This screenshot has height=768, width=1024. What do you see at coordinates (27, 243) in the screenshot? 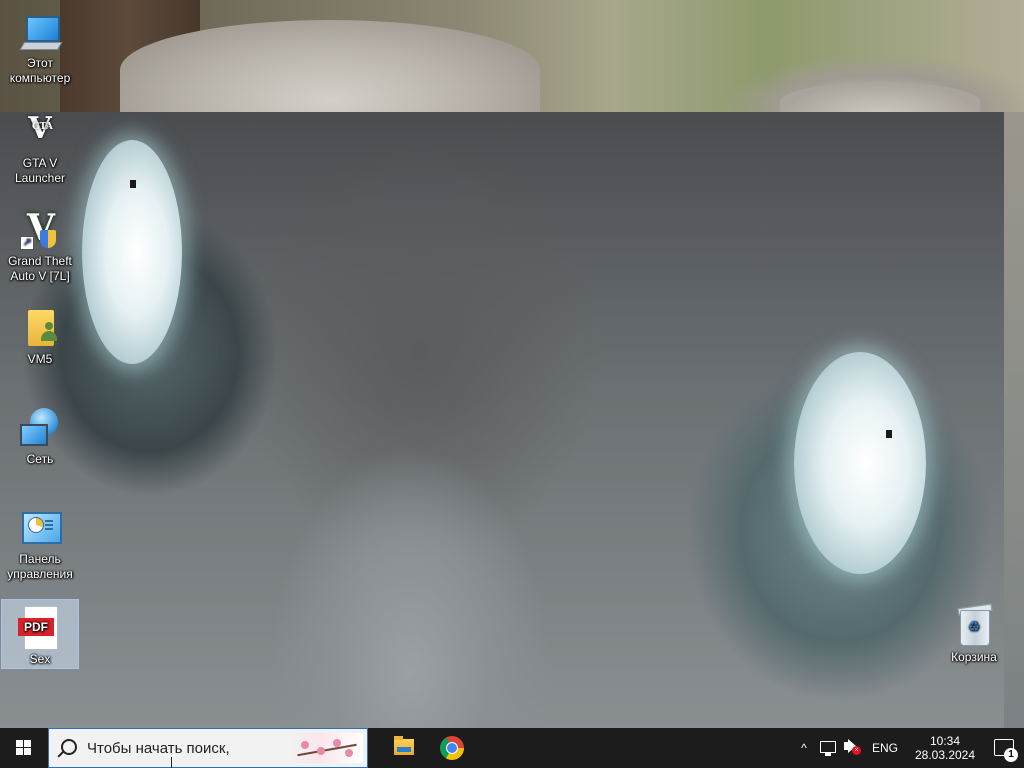
I see `shortcut-arrow-icon: ↗` at bounding box center [27, 243].